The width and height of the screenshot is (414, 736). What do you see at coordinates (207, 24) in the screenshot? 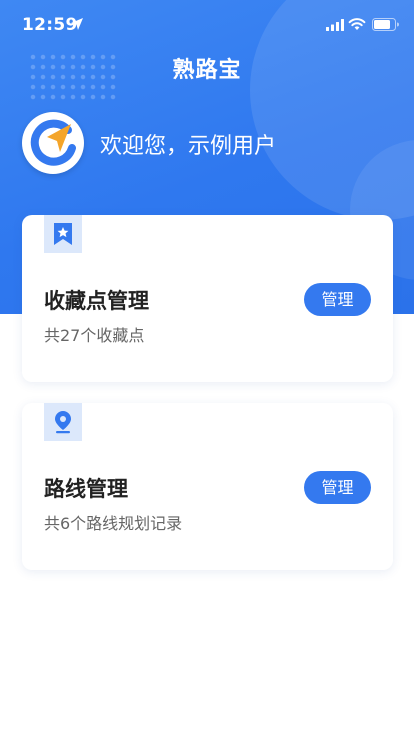
I see `status-bar: 12:59` at bounding box center [207, 24].